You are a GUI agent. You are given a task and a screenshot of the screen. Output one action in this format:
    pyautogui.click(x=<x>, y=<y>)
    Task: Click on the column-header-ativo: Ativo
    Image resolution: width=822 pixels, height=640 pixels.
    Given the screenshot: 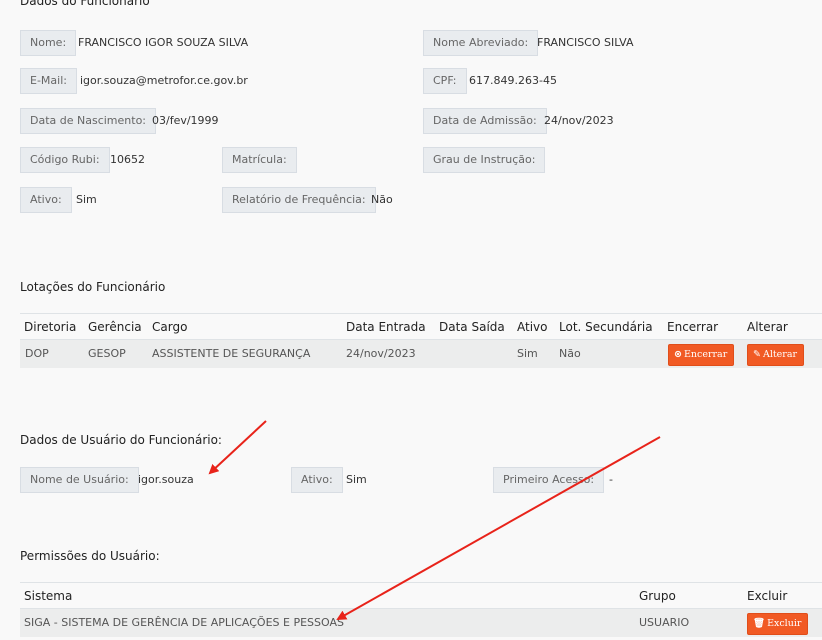 What is the action you would take?
    pyautogui.click(x=532, y=327)
    